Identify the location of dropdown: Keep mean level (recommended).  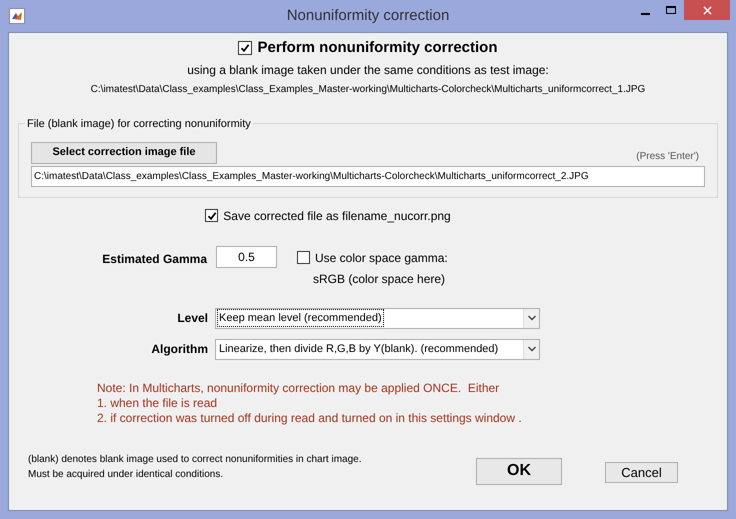
(377, 318).